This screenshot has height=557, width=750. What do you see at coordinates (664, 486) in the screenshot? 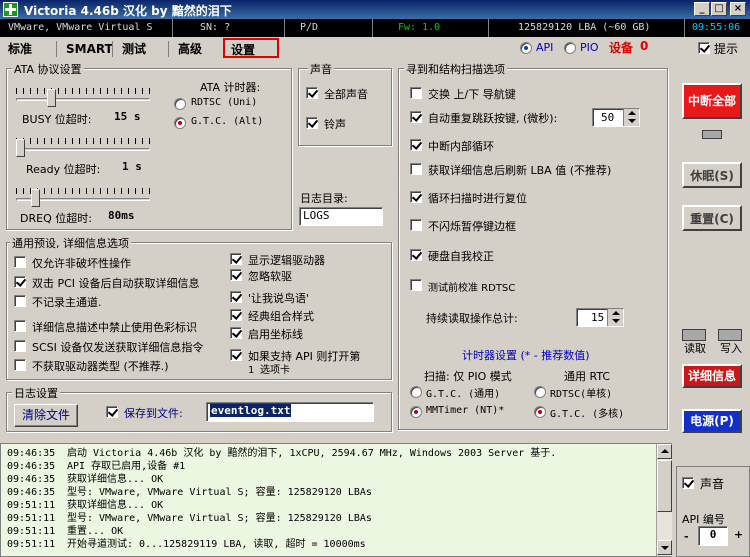
I see `scroll-thumb` at bounding box center [664, 486].